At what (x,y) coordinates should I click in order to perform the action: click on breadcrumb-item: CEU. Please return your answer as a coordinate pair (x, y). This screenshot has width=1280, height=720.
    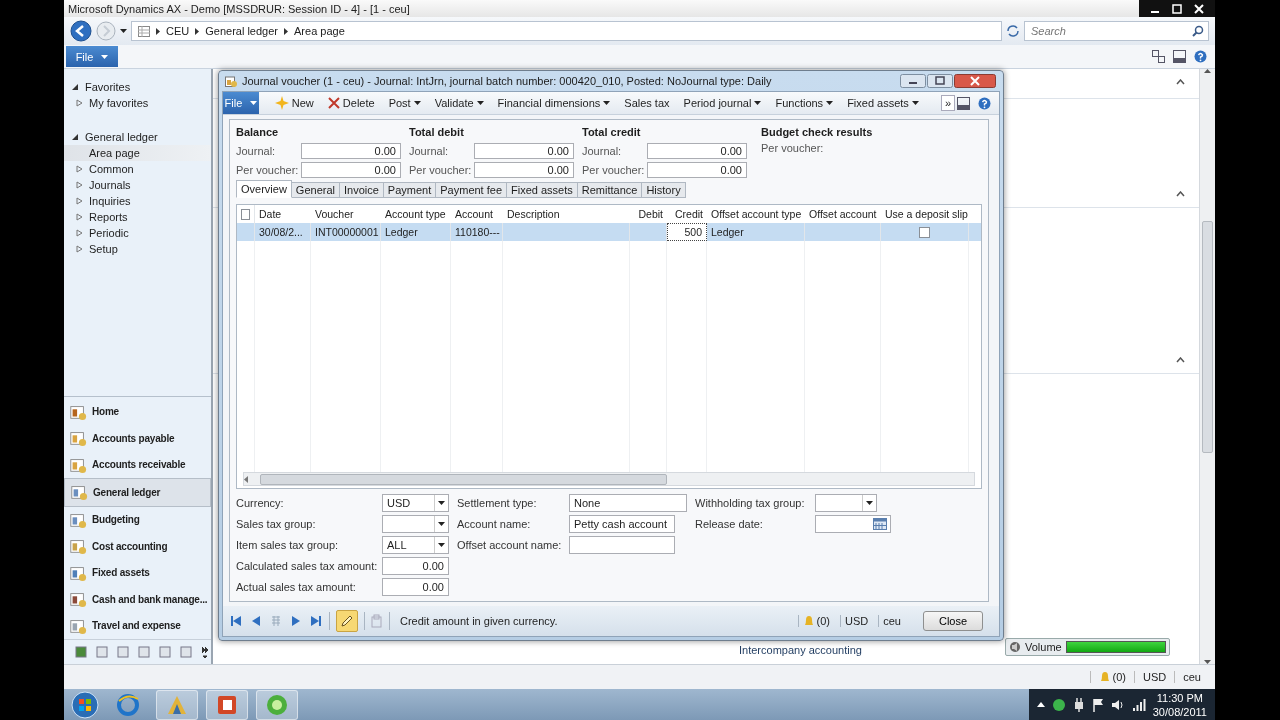
    Looking at the image, I should click on (178, 31).